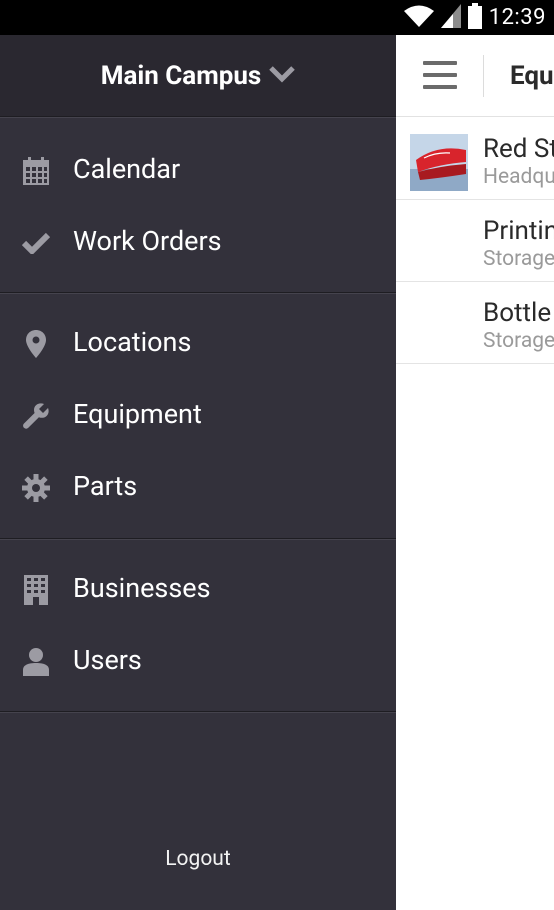 This screenshot has width=554, height=910. I want to click on nav-item-work-orders: Work Orders, so click(198, 243).